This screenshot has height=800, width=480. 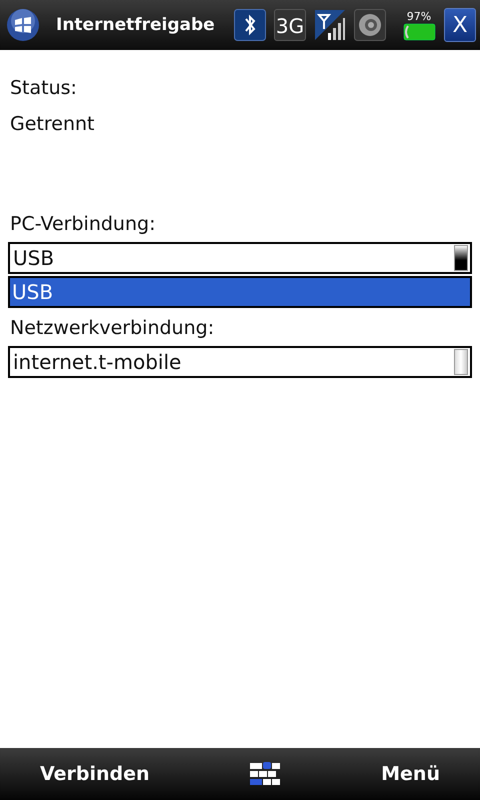 What do you see at coordinates (419, 16) in the screenshot?
I see `battery-percentage: 97%` at bounding box center [419, 16].